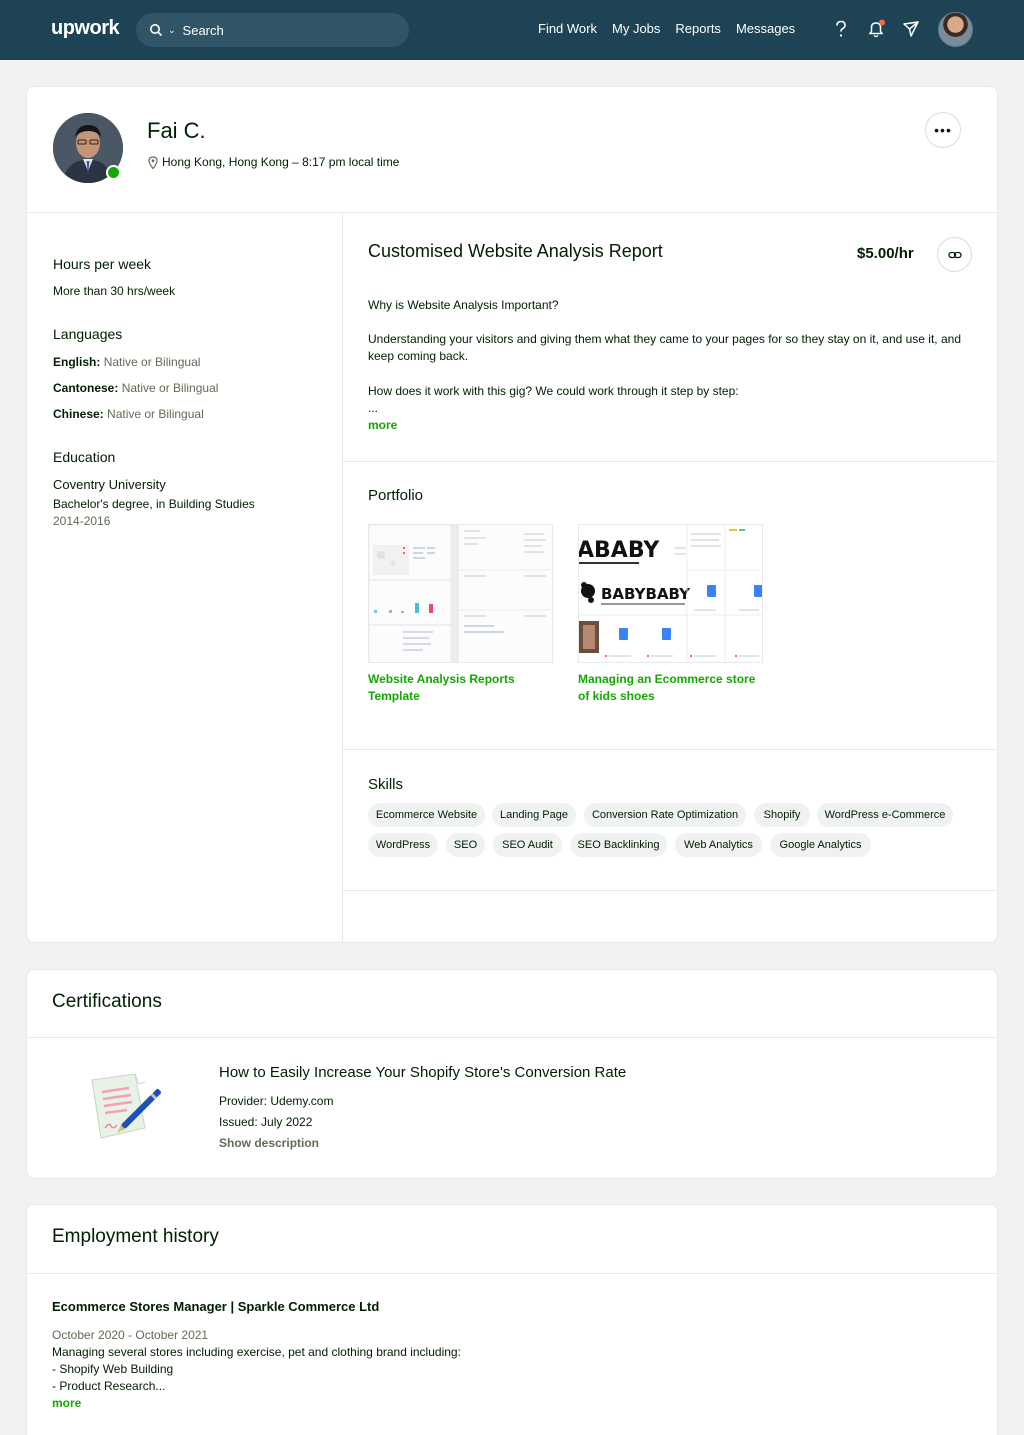 The image size is (1024, 1435). Describe the element at coordinates (113, 1369) in the screenshot. I see `employment-description-line: - Shopify Web Building` at that location.